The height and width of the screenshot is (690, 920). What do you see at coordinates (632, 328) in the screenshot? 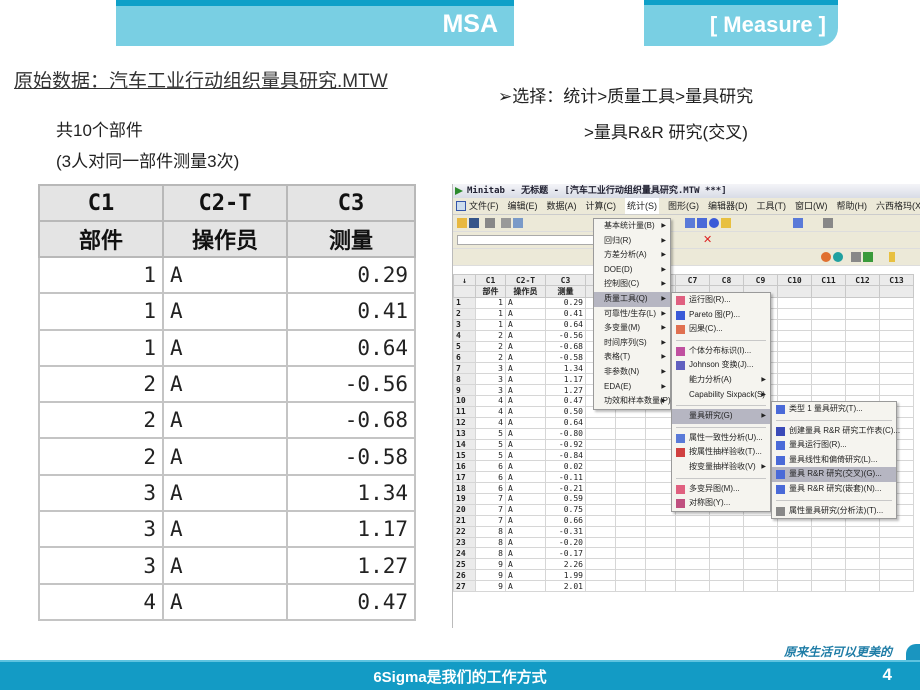
I see `menu-item: 多变量(M) ▶` at bounding box center [632, 328].